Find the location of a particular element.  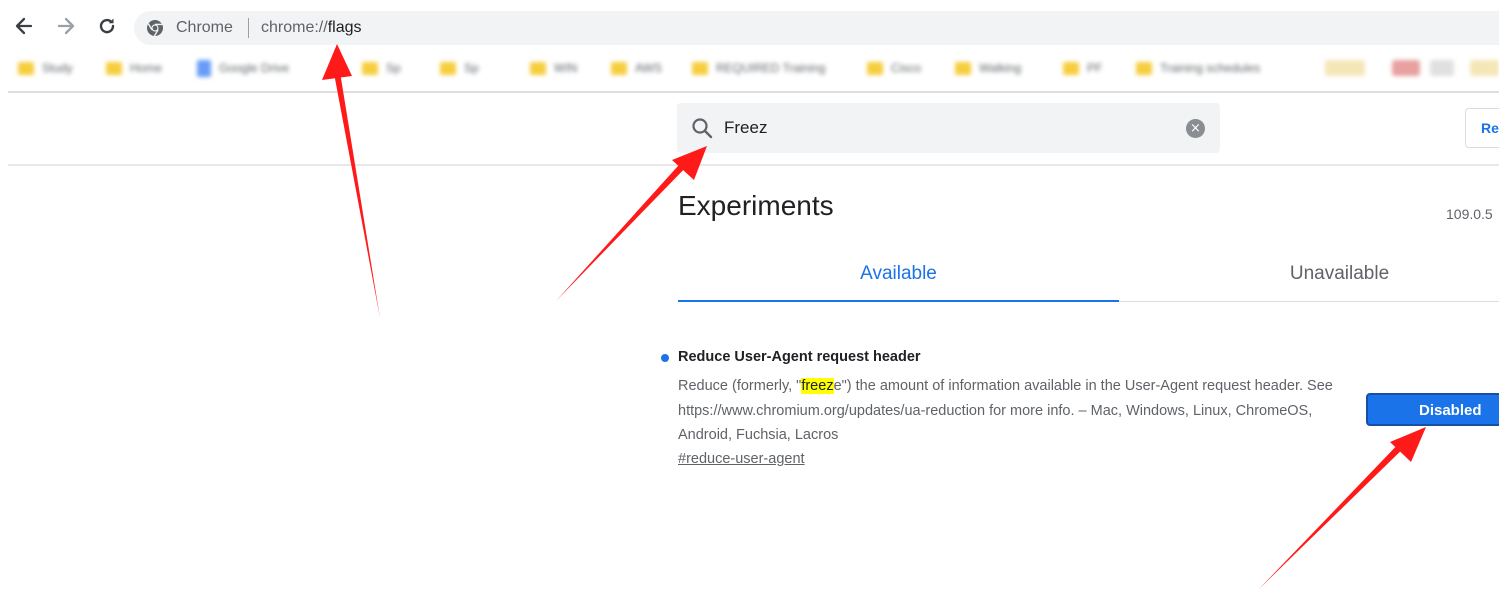

bookmark-label: REQUIRED Training is located at coordinates (771, 68).